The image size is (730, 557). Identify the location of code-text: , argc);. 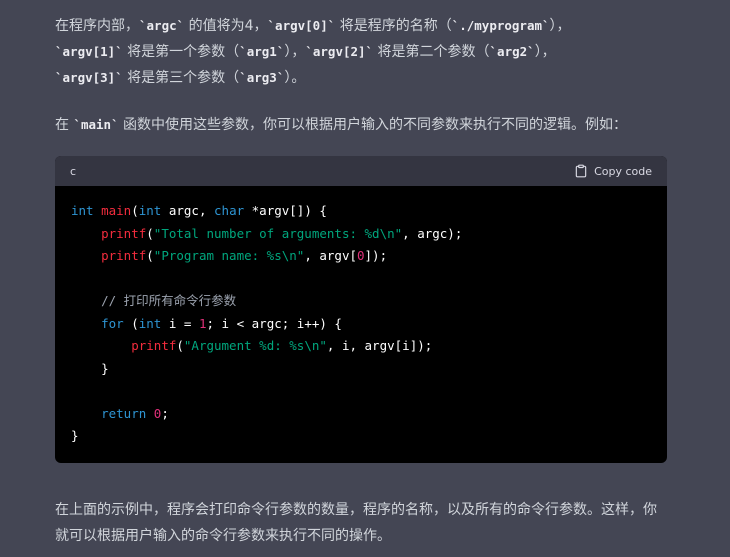
(432, 233).